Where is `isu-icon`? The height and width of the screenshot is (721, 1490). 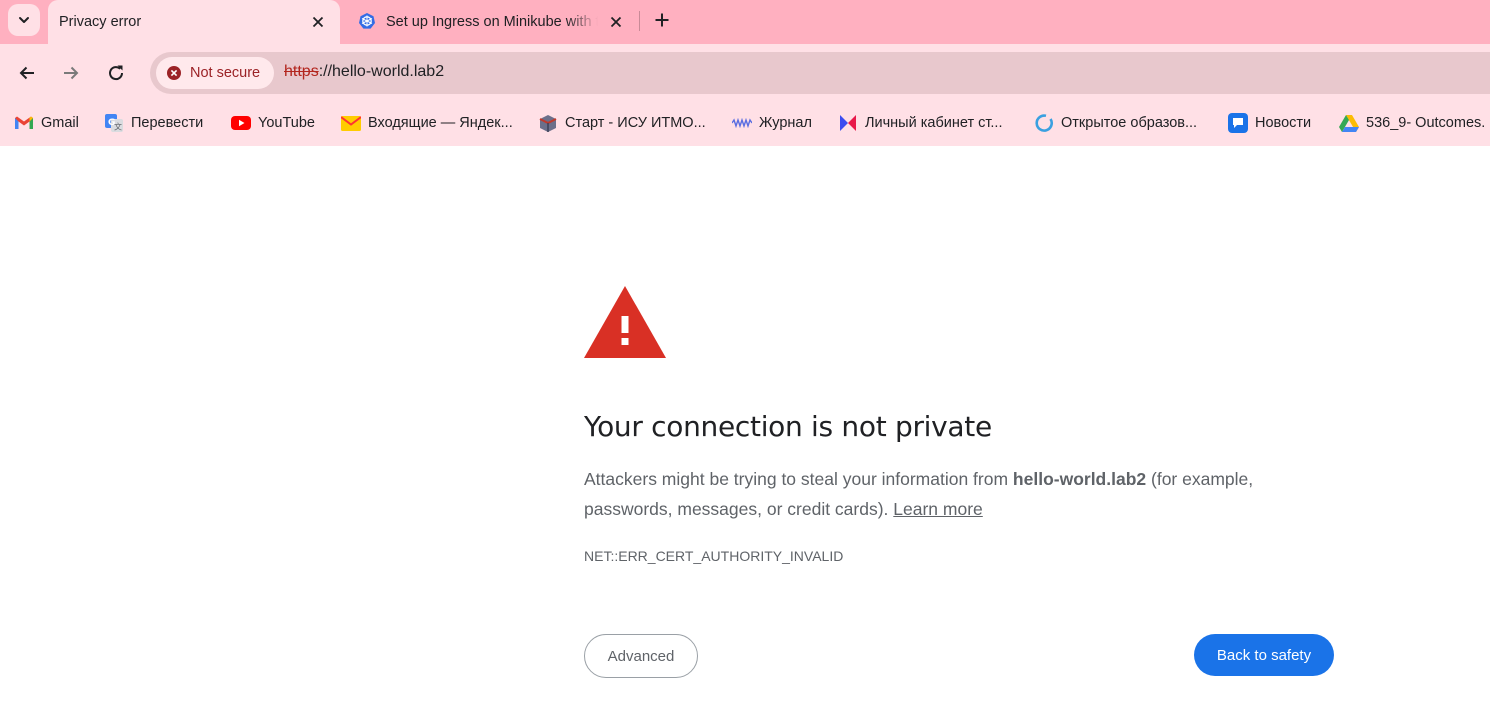 isu-icon is located at coordinates (548, 123).